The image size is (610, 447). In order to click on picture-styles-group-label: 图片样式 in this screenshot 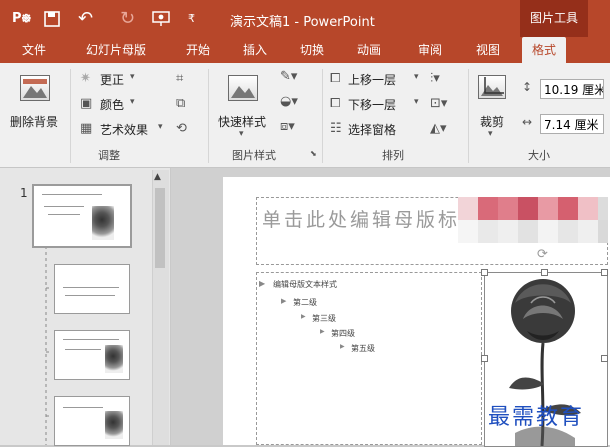, I will do `click(254, 155)`.